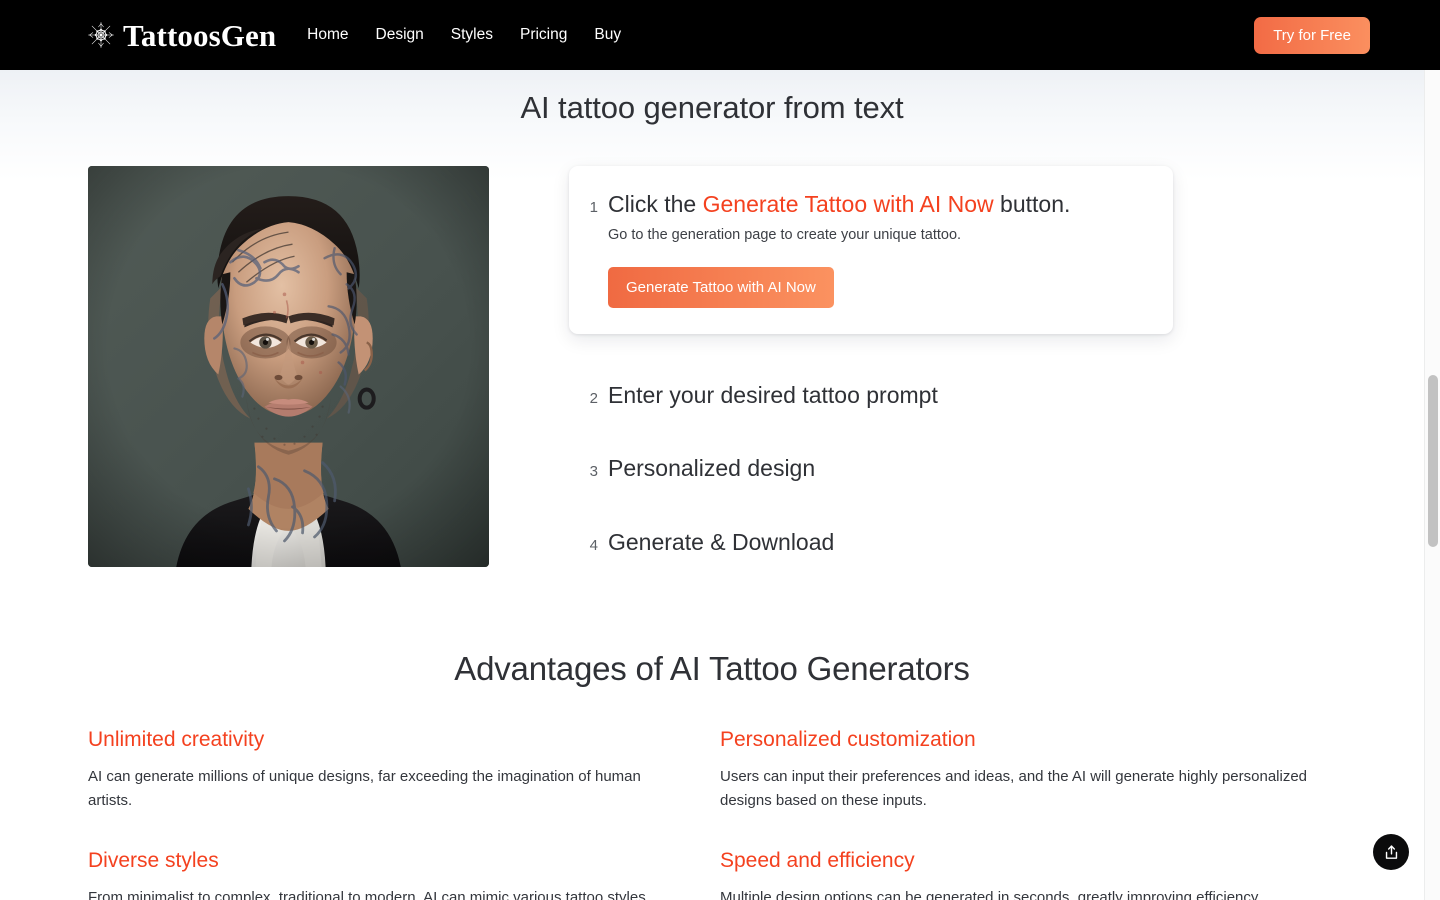 This screenshot has height=900, width=1440. What do you see at coordinates (1032, 204) in the screenshot?
I see `step-1-title-suffix: button.` at bounding box center [1032, 204].